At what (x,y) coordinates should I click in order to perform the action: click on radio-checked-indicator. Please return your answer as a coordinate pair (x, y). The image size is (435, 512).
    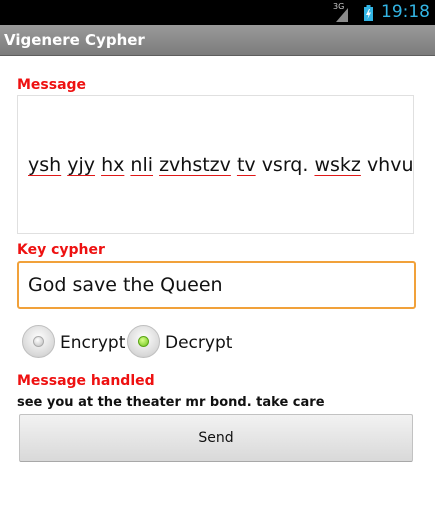
    Looking at the image, I should click on (143, 341).